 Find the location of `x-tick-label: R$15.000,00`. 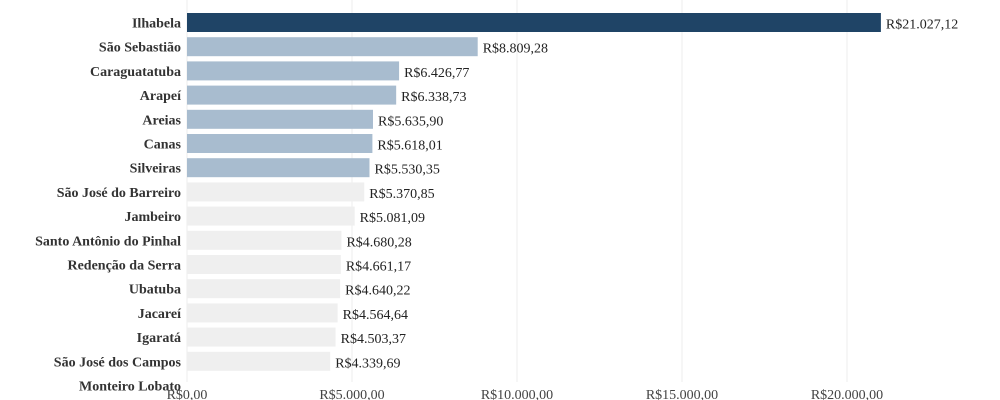

x-tick-label: R$15.000,00 is located at coordinates (682, 394).